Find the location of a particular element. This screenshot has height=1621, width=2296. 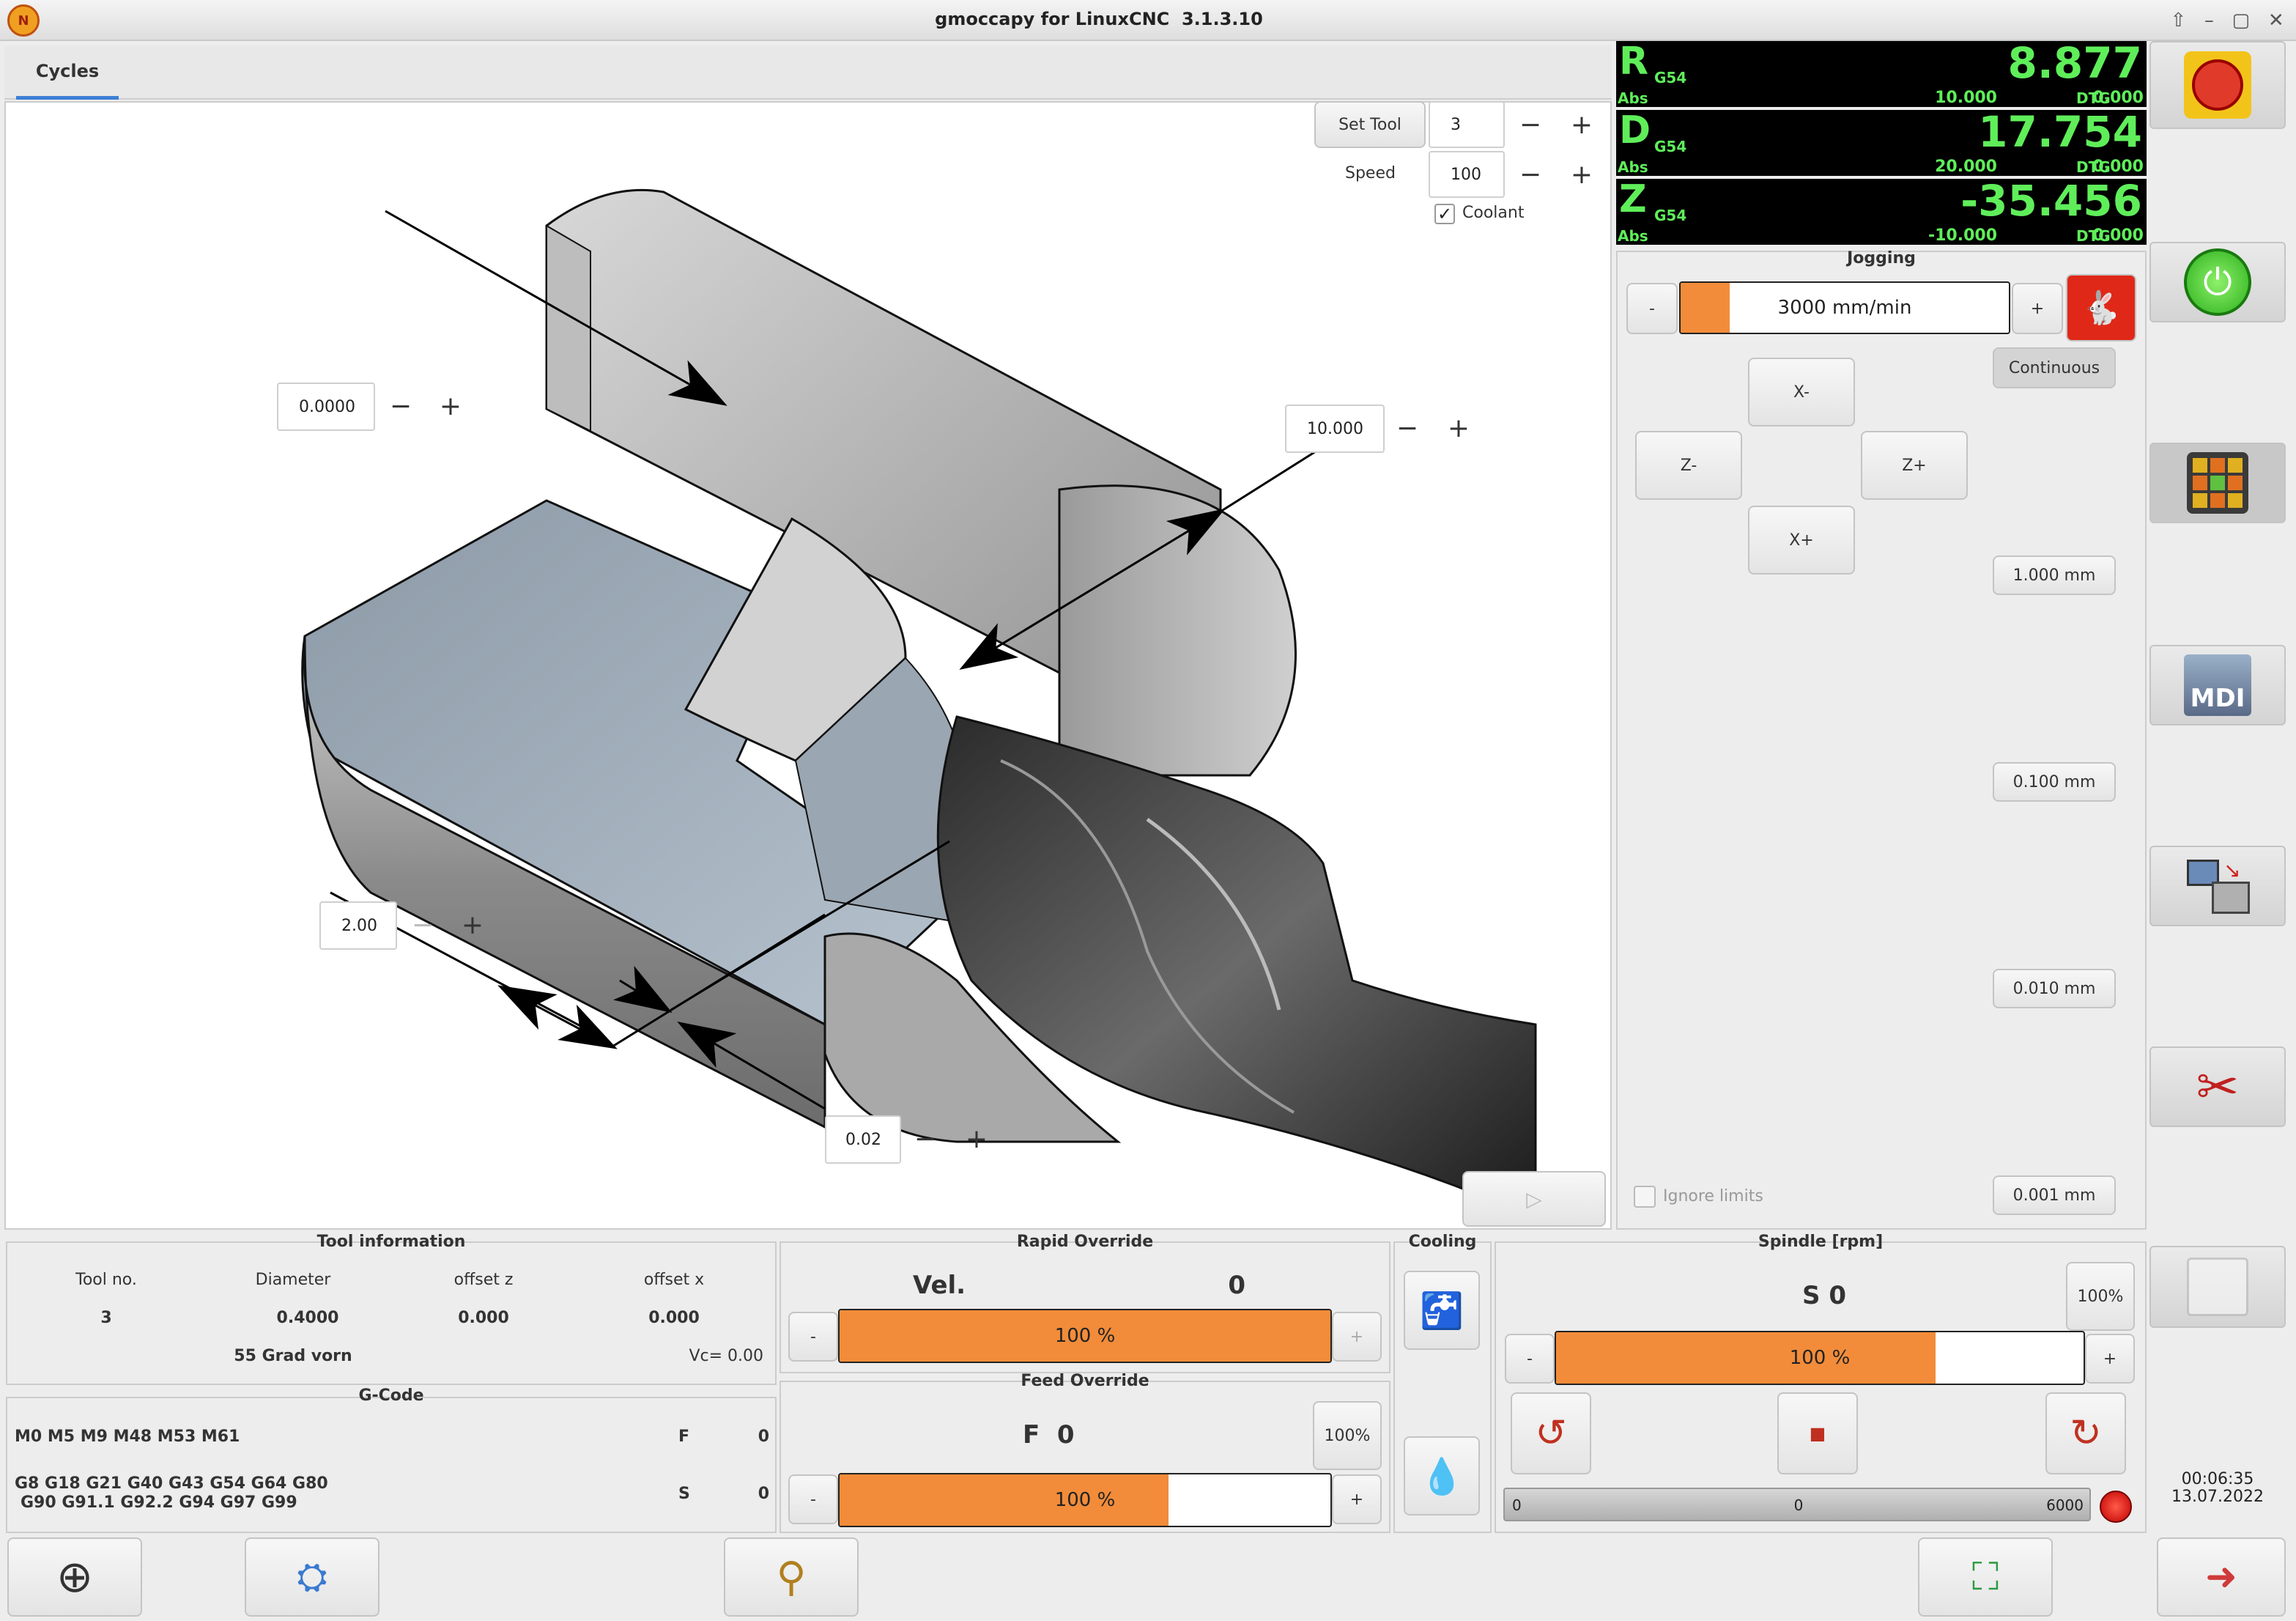

cycle-field-bottom-mid: 0.02 is located at coordinates (863, 1139).